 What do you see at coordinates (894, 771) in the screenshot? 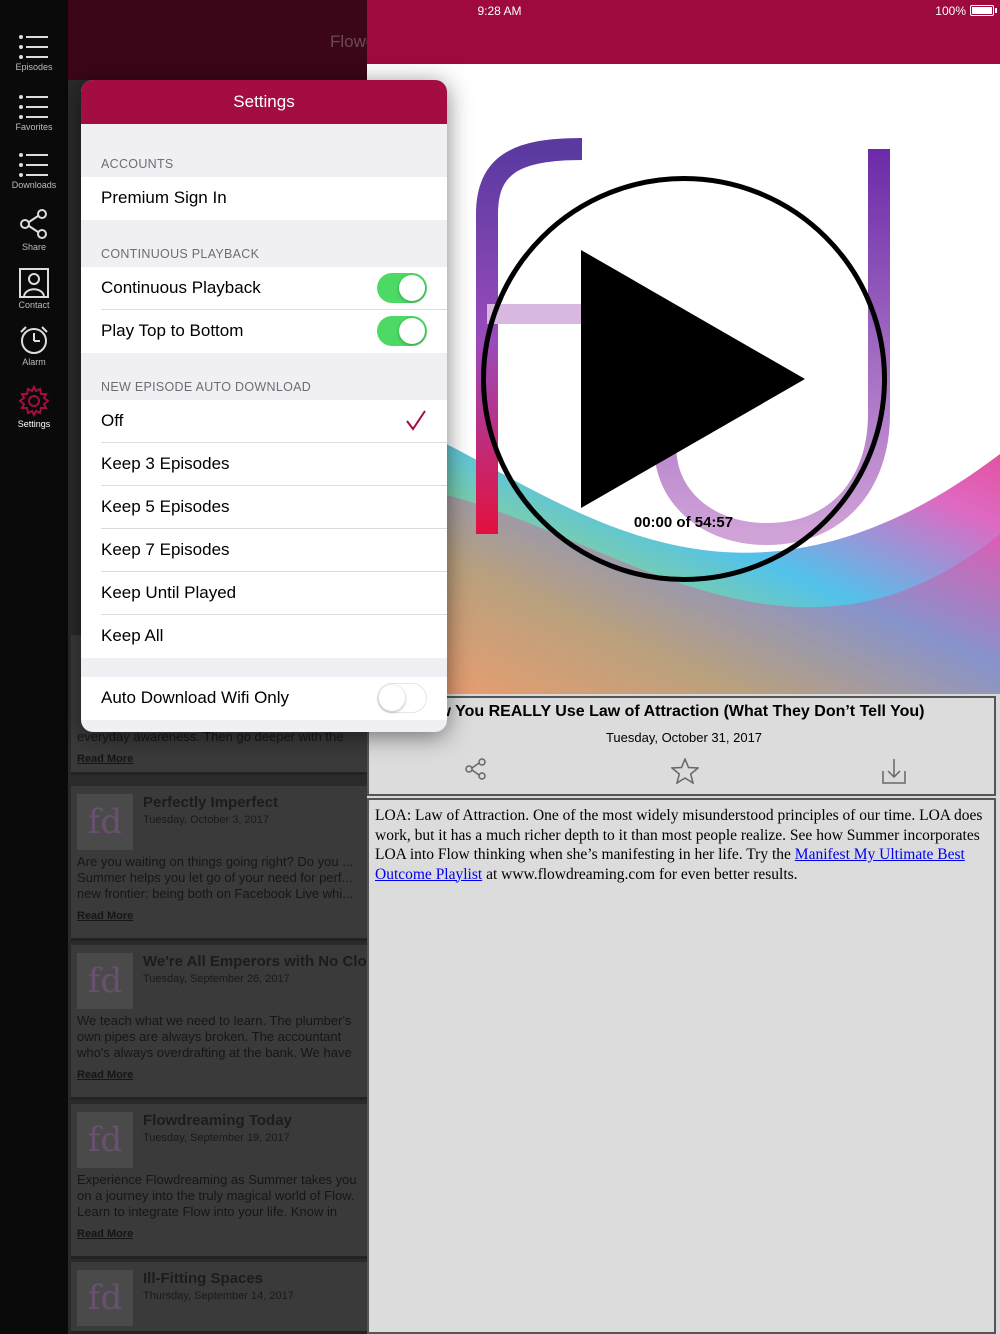
I see `download-icon` at bounding box center [894, 771].